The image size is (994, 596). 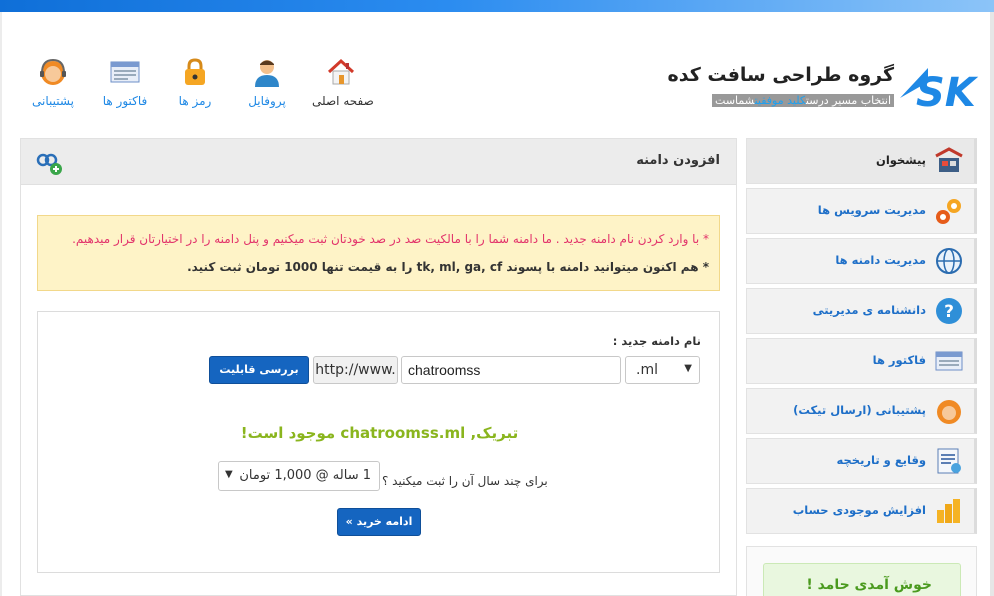 What do you see at coordinates (880, 260) in the screenshot?
I see `sidebar-item-label: مدیریت دامنه ها` at bounding box center [880, 260].